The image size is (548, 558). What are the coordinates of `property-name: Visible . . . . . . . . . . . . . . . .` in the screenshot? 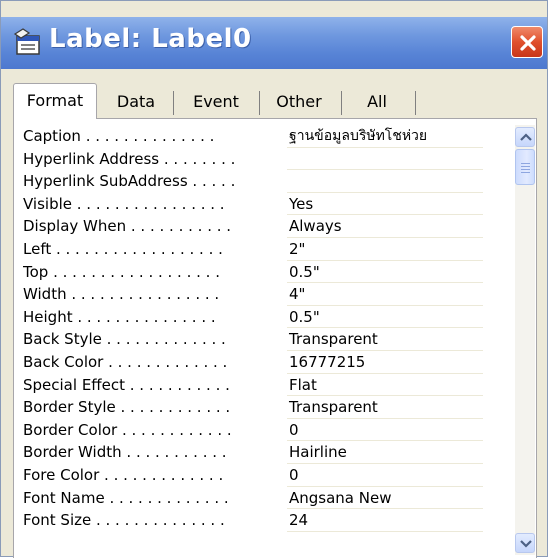 It's located at (124, 203).